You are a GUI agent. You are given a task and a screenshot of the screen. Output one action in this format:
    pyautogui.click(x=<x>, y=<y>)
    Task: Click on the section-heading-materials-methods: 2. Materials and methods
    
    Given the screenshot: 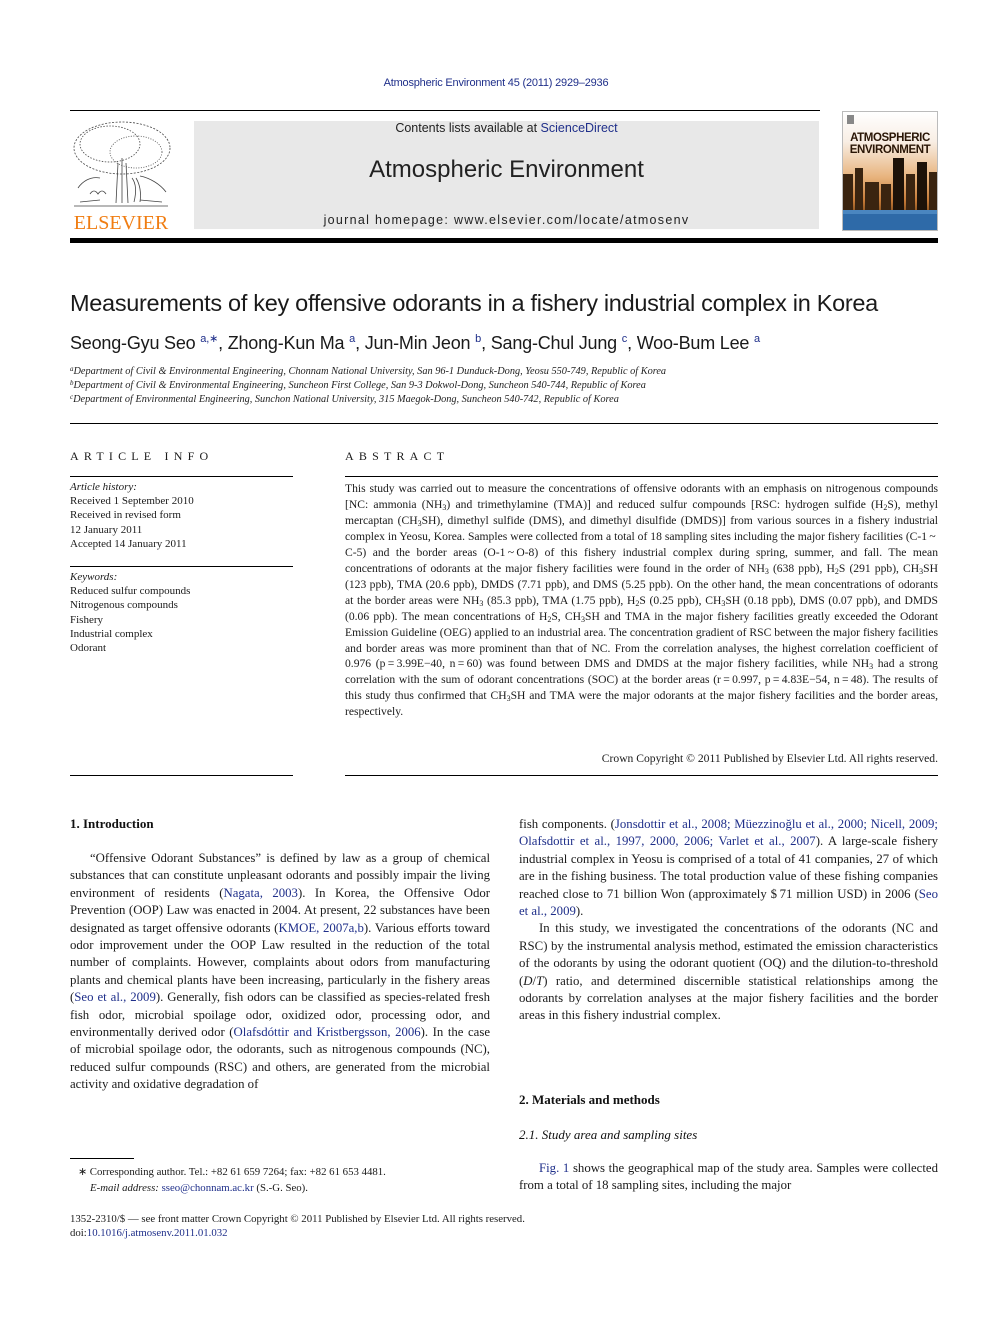 What is the action you would take?
    pyautogui.click(x=589, y=1099)
    